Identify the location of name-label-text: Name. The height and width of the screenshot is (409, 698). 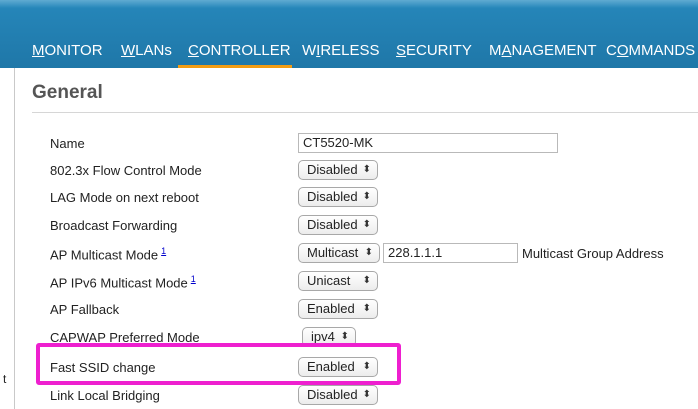
(67, 143).